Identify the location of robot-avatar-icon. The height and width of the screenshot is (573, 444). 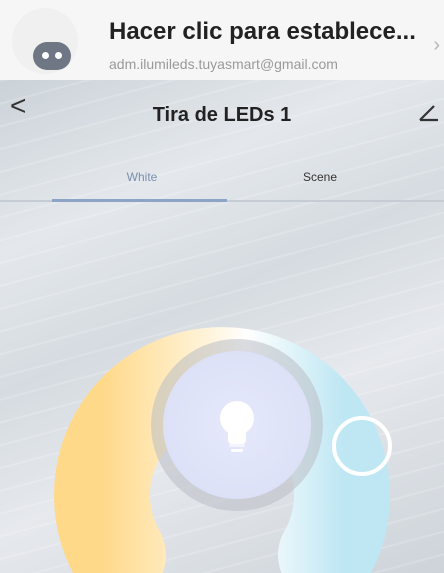
(45, 41).